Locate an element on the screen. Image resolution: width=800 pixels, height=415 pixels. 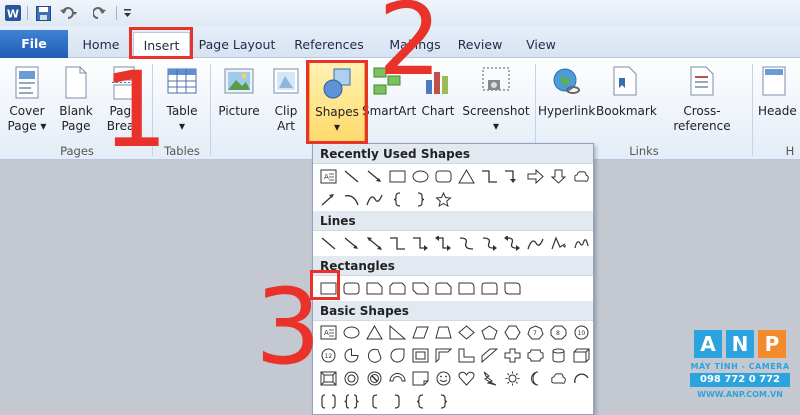
rectangle-shape-icon is located at coordinates (397, 176).